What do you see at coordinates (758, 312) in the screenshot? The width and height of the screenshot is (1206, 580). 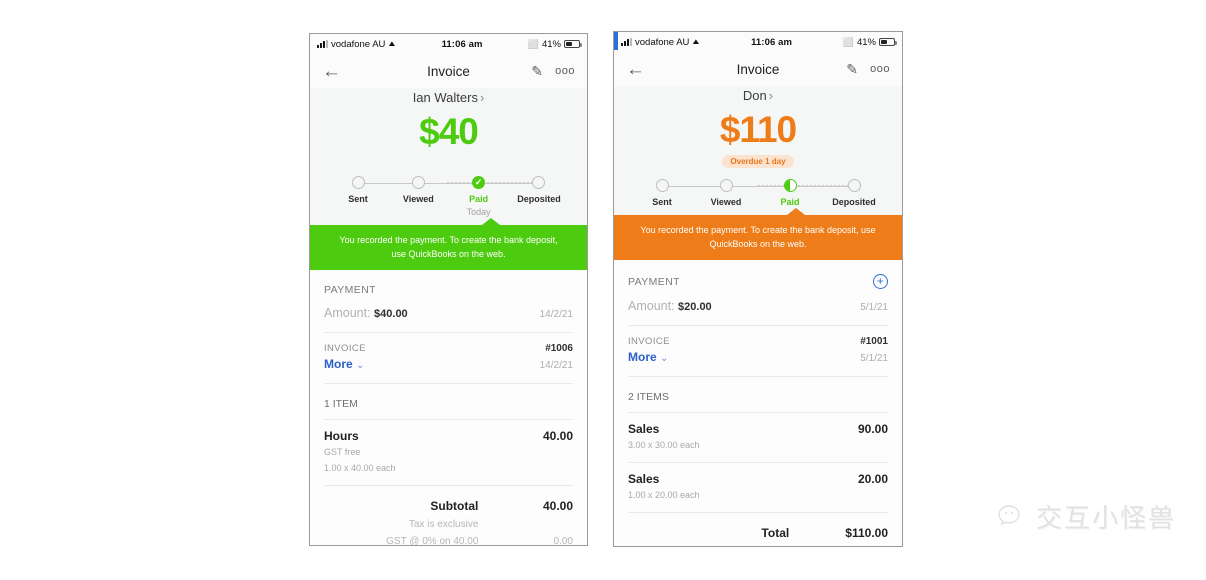 I see `payment-row: Amount: $20.00 5/1/21` at bounding box center [758, 312].